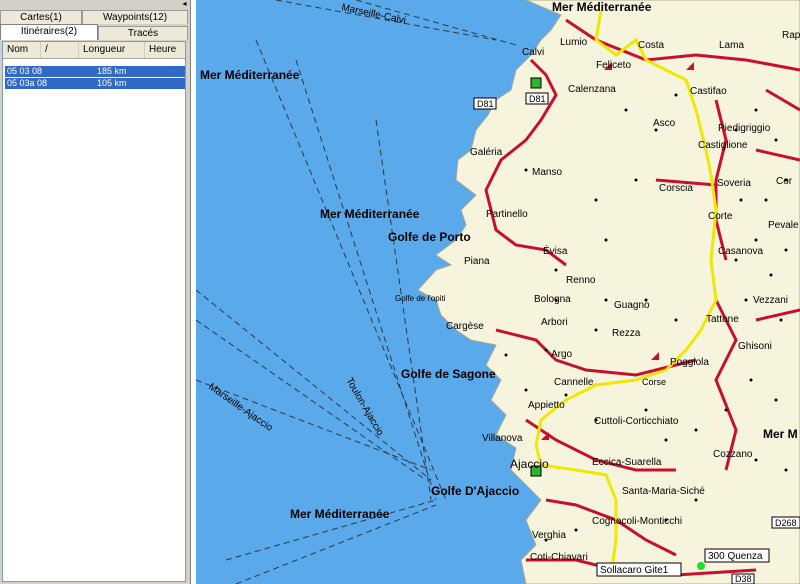  Describe the element at coordinates (184, 4) in the screenshot. I see `panel-pin-icon: ◂` at that location.